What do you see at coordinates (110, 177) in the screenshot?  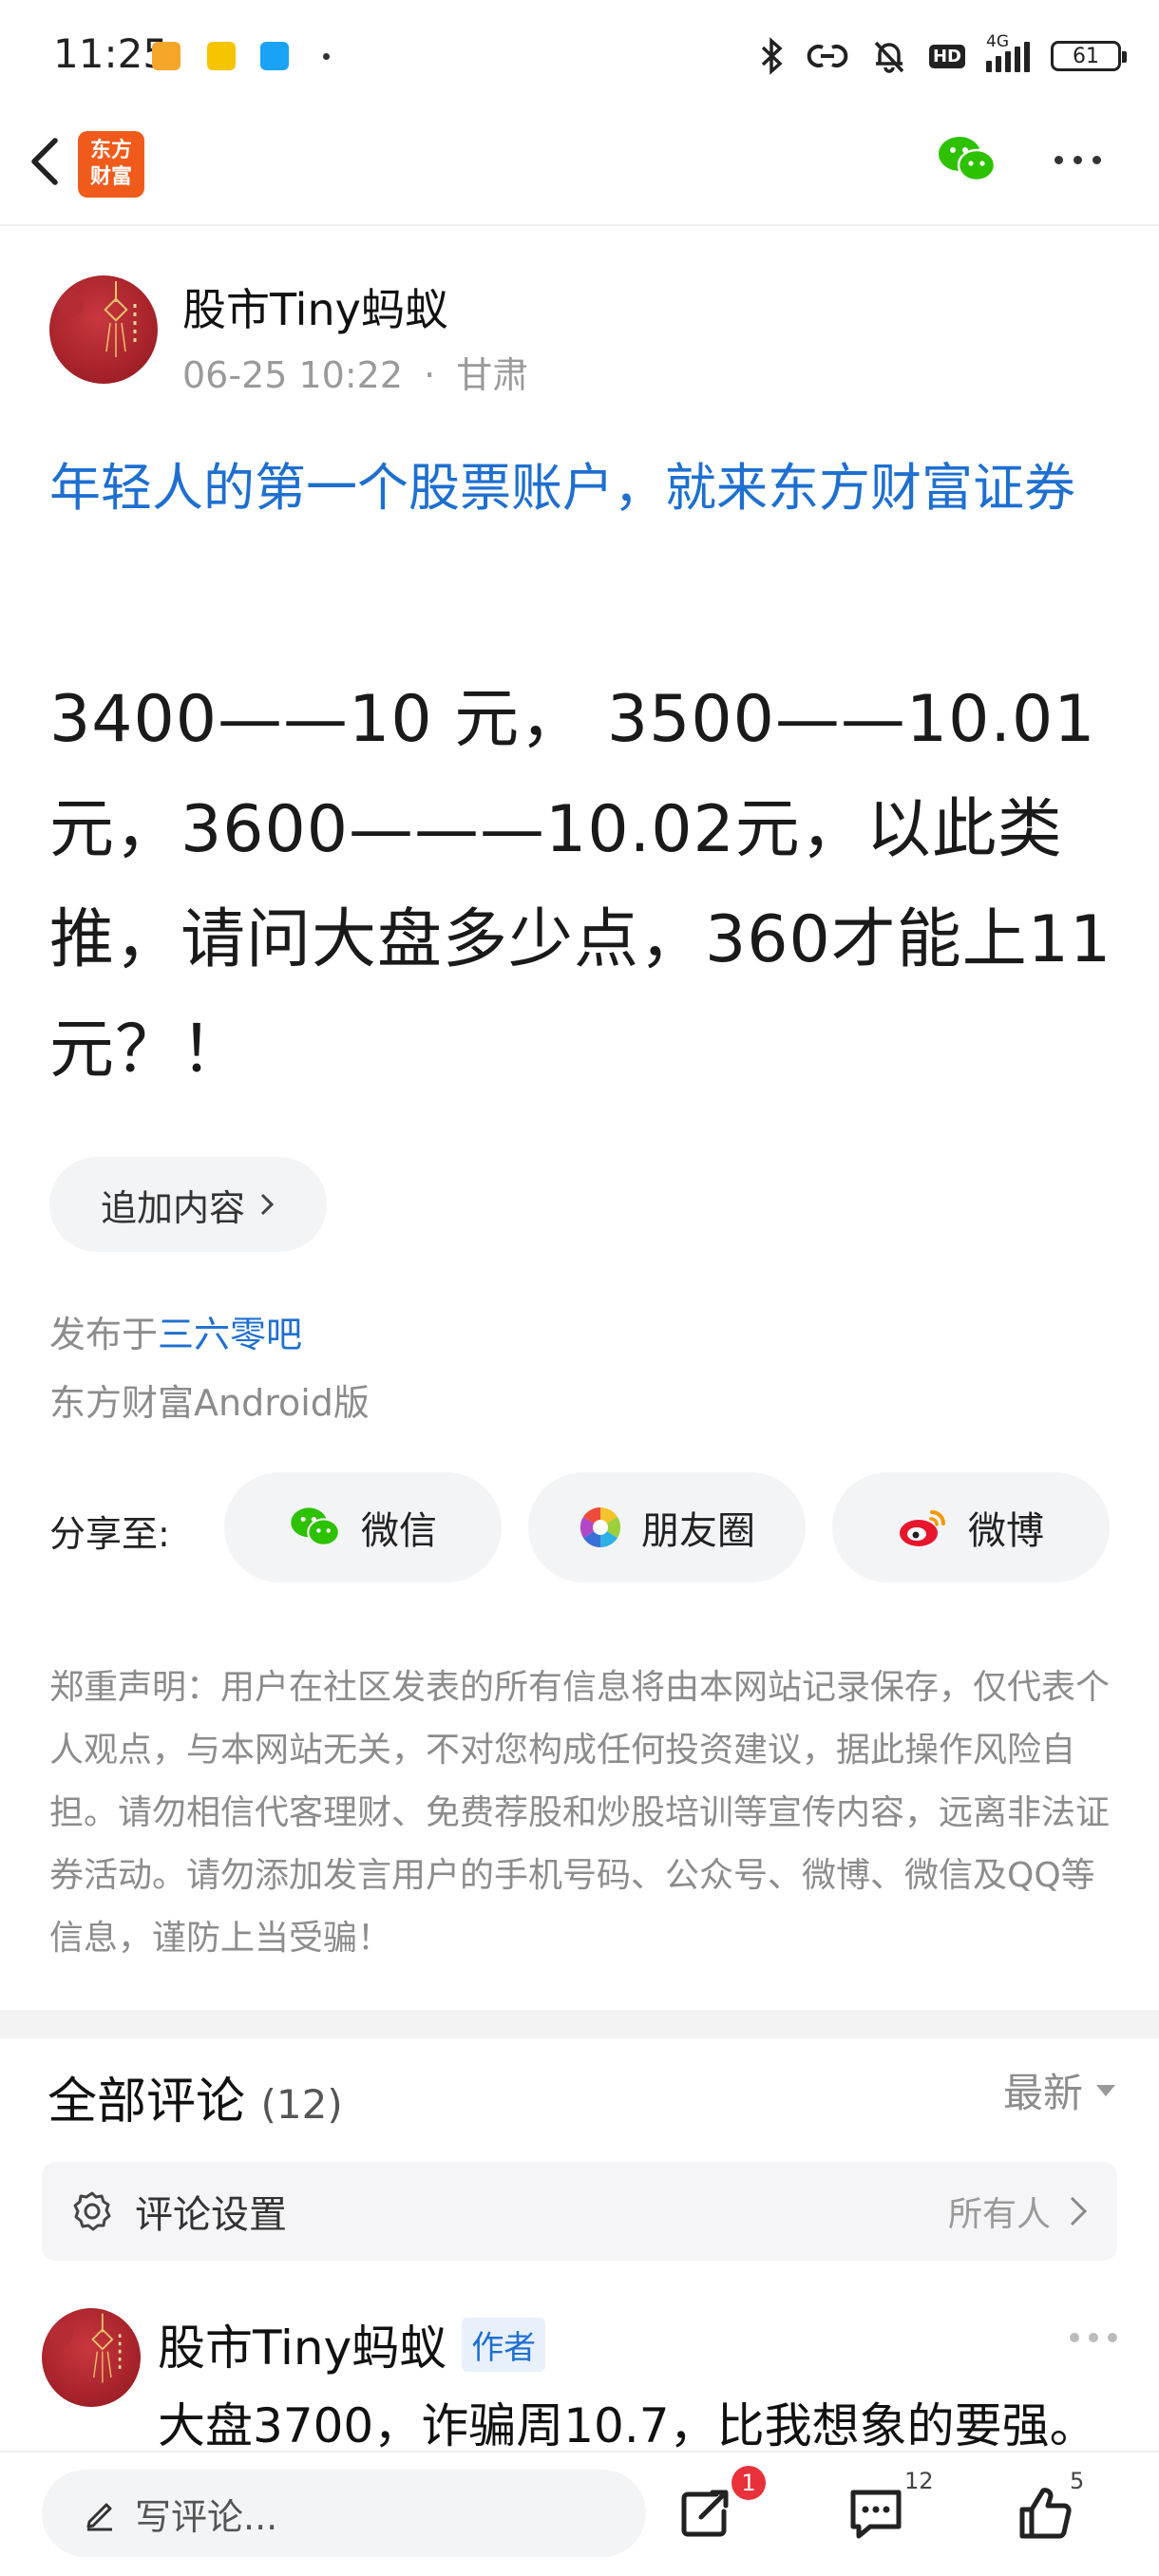 I see `logo-text-bottom: 财富` at bounding box center [110, 177].